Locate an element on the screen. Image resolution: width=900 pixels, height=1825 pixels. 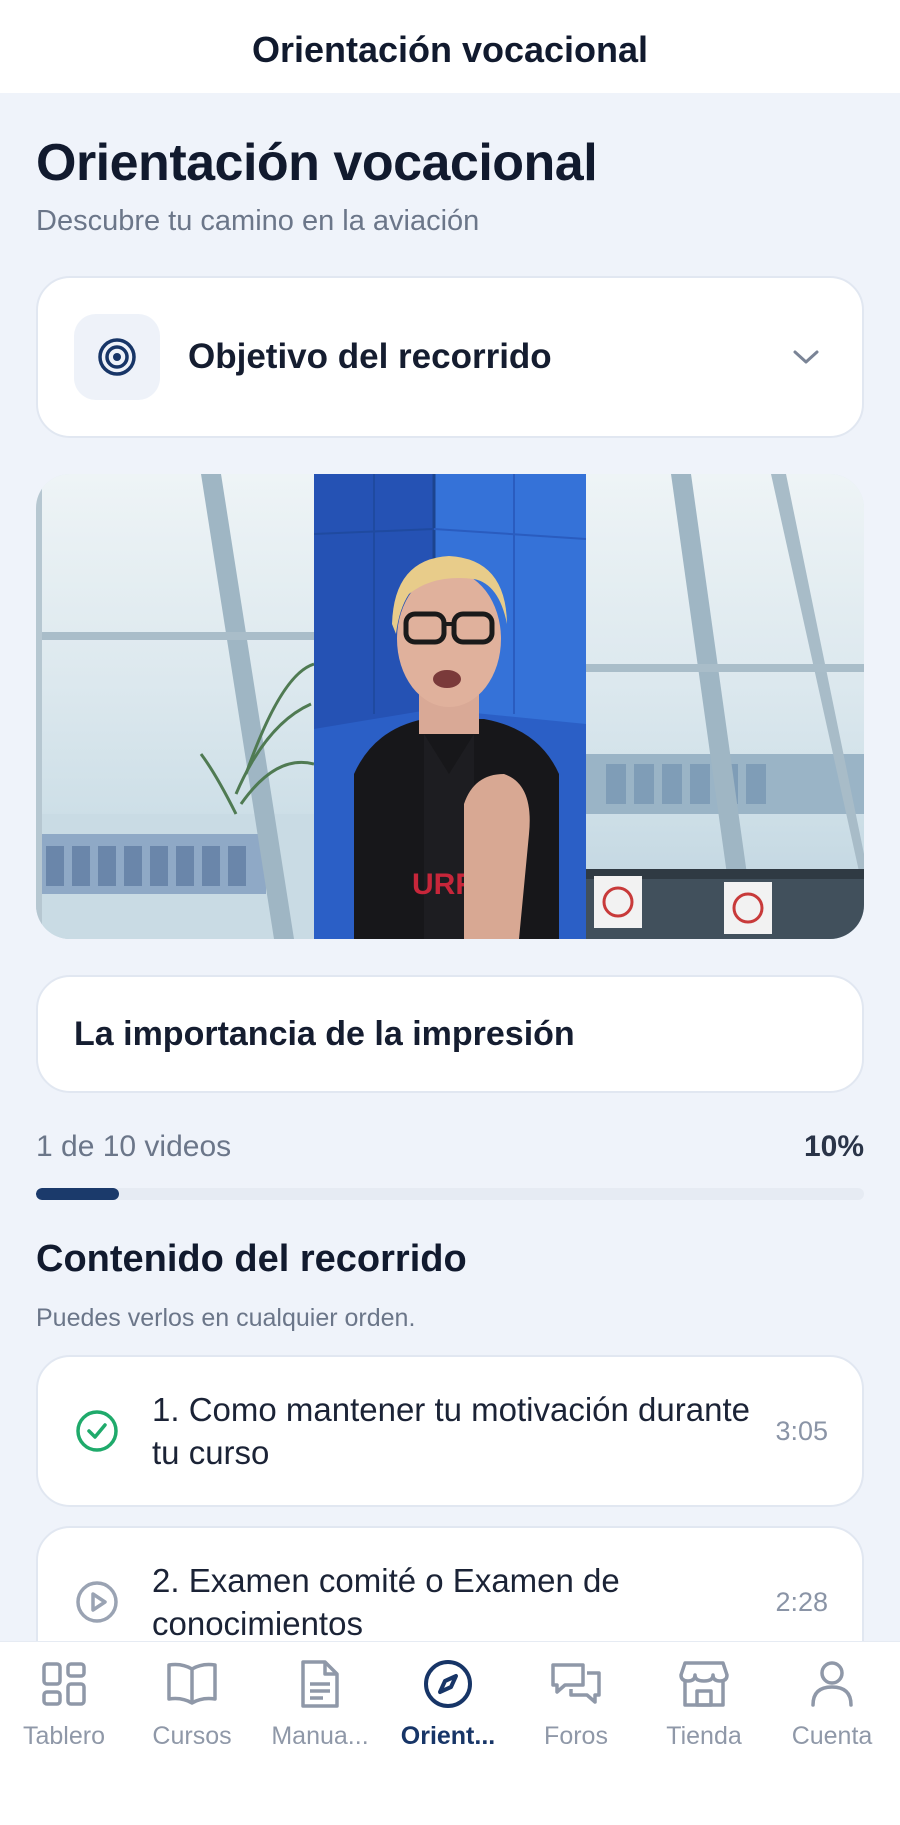
tab-cuenta: Cuenta is located at coordinates (832, 1711).